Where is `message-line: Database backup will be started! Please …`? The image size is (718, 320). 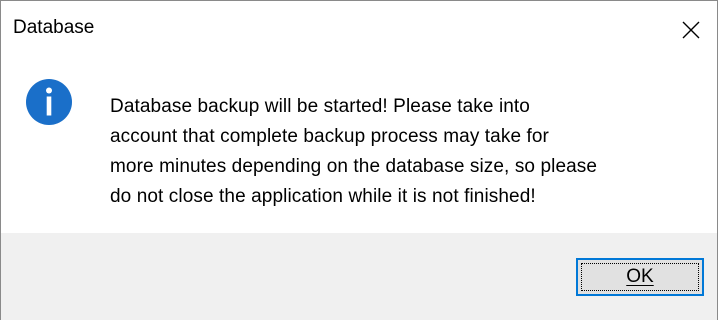
message-line: Database backup will be started! Please … is located at coordinates (320, 106).